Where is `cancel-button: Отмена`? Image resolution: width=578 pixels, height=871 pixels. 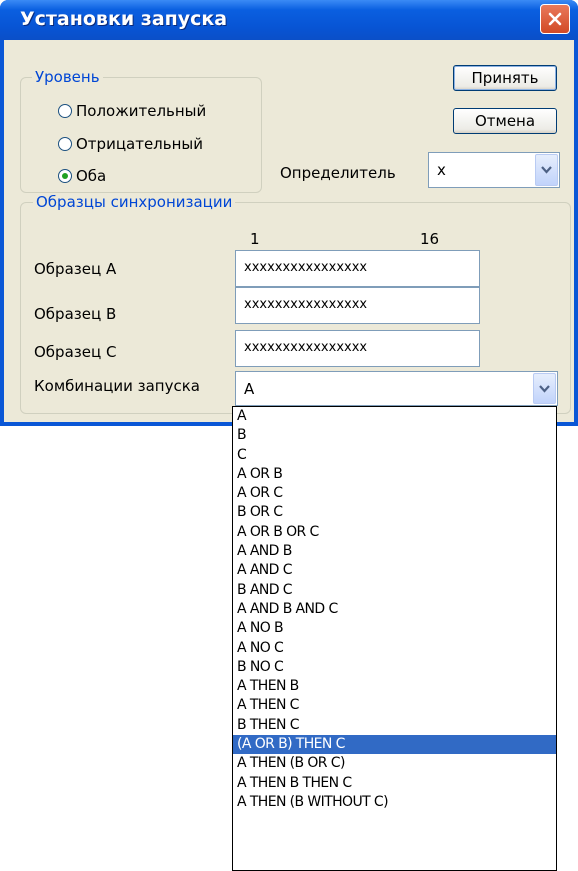
cancel-button: Отмена is located at coordinates (505, 121).